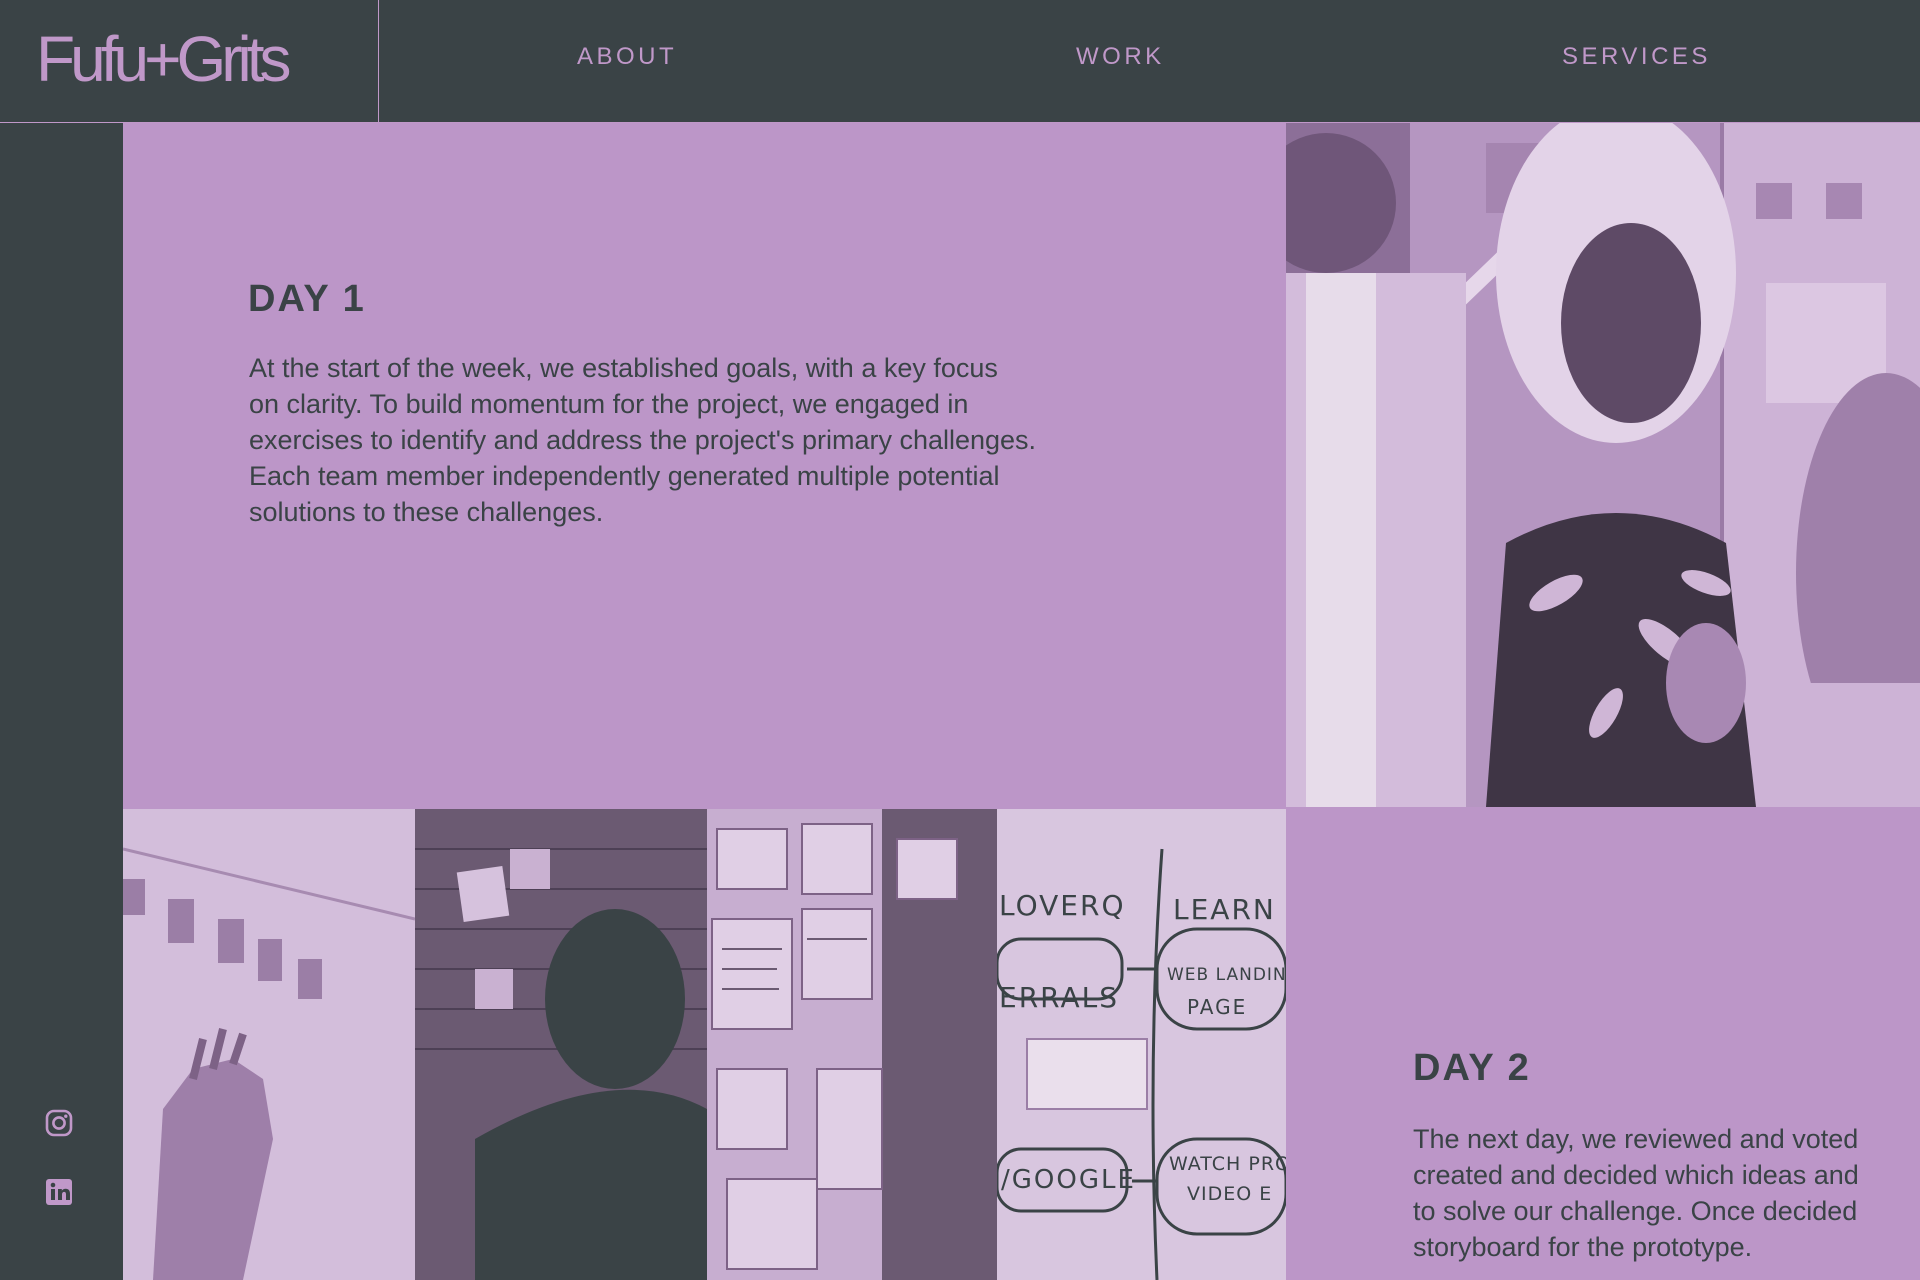  I want to click on site-header: Fufu+Grits ABOUT WORK SERVICES, so click(960, 61).